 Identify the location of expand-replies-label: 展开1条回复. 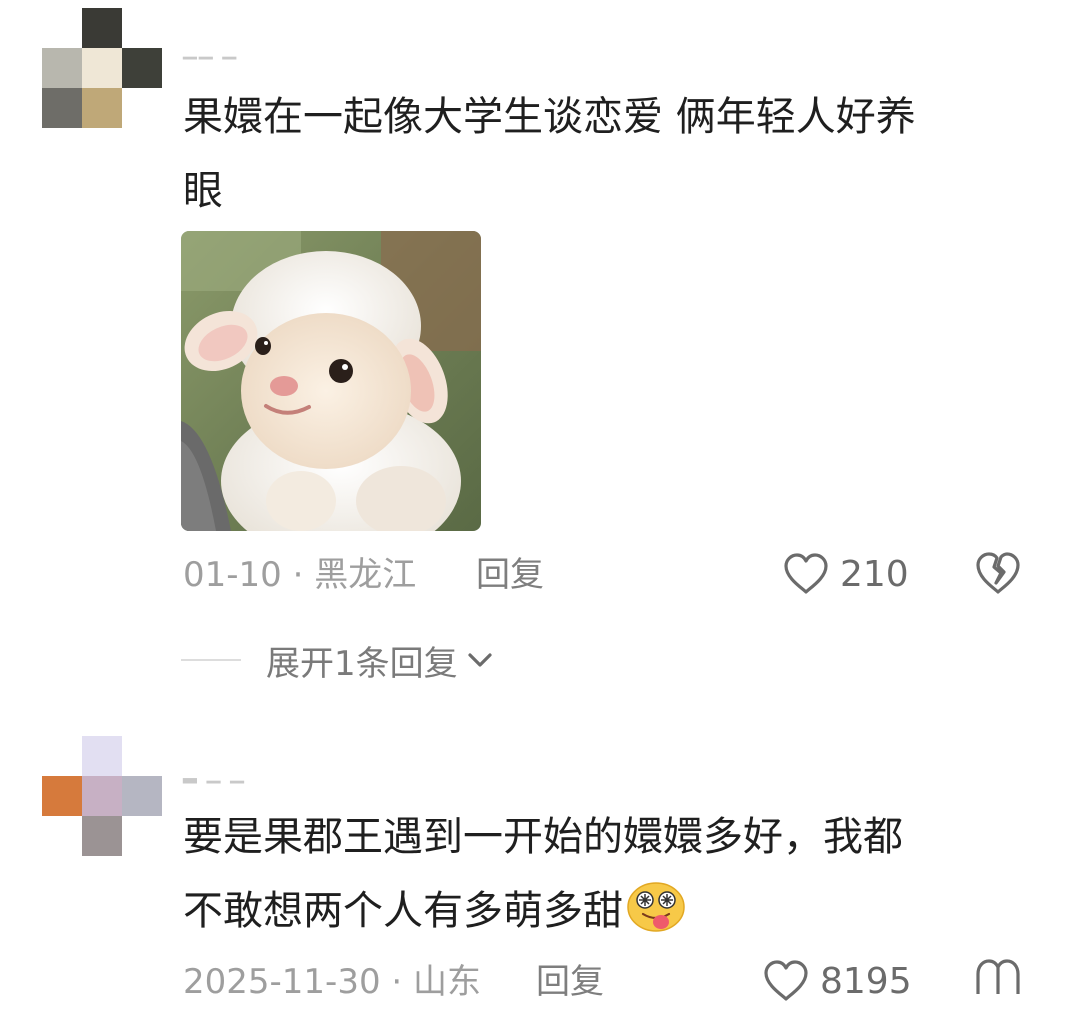
(362, 663).